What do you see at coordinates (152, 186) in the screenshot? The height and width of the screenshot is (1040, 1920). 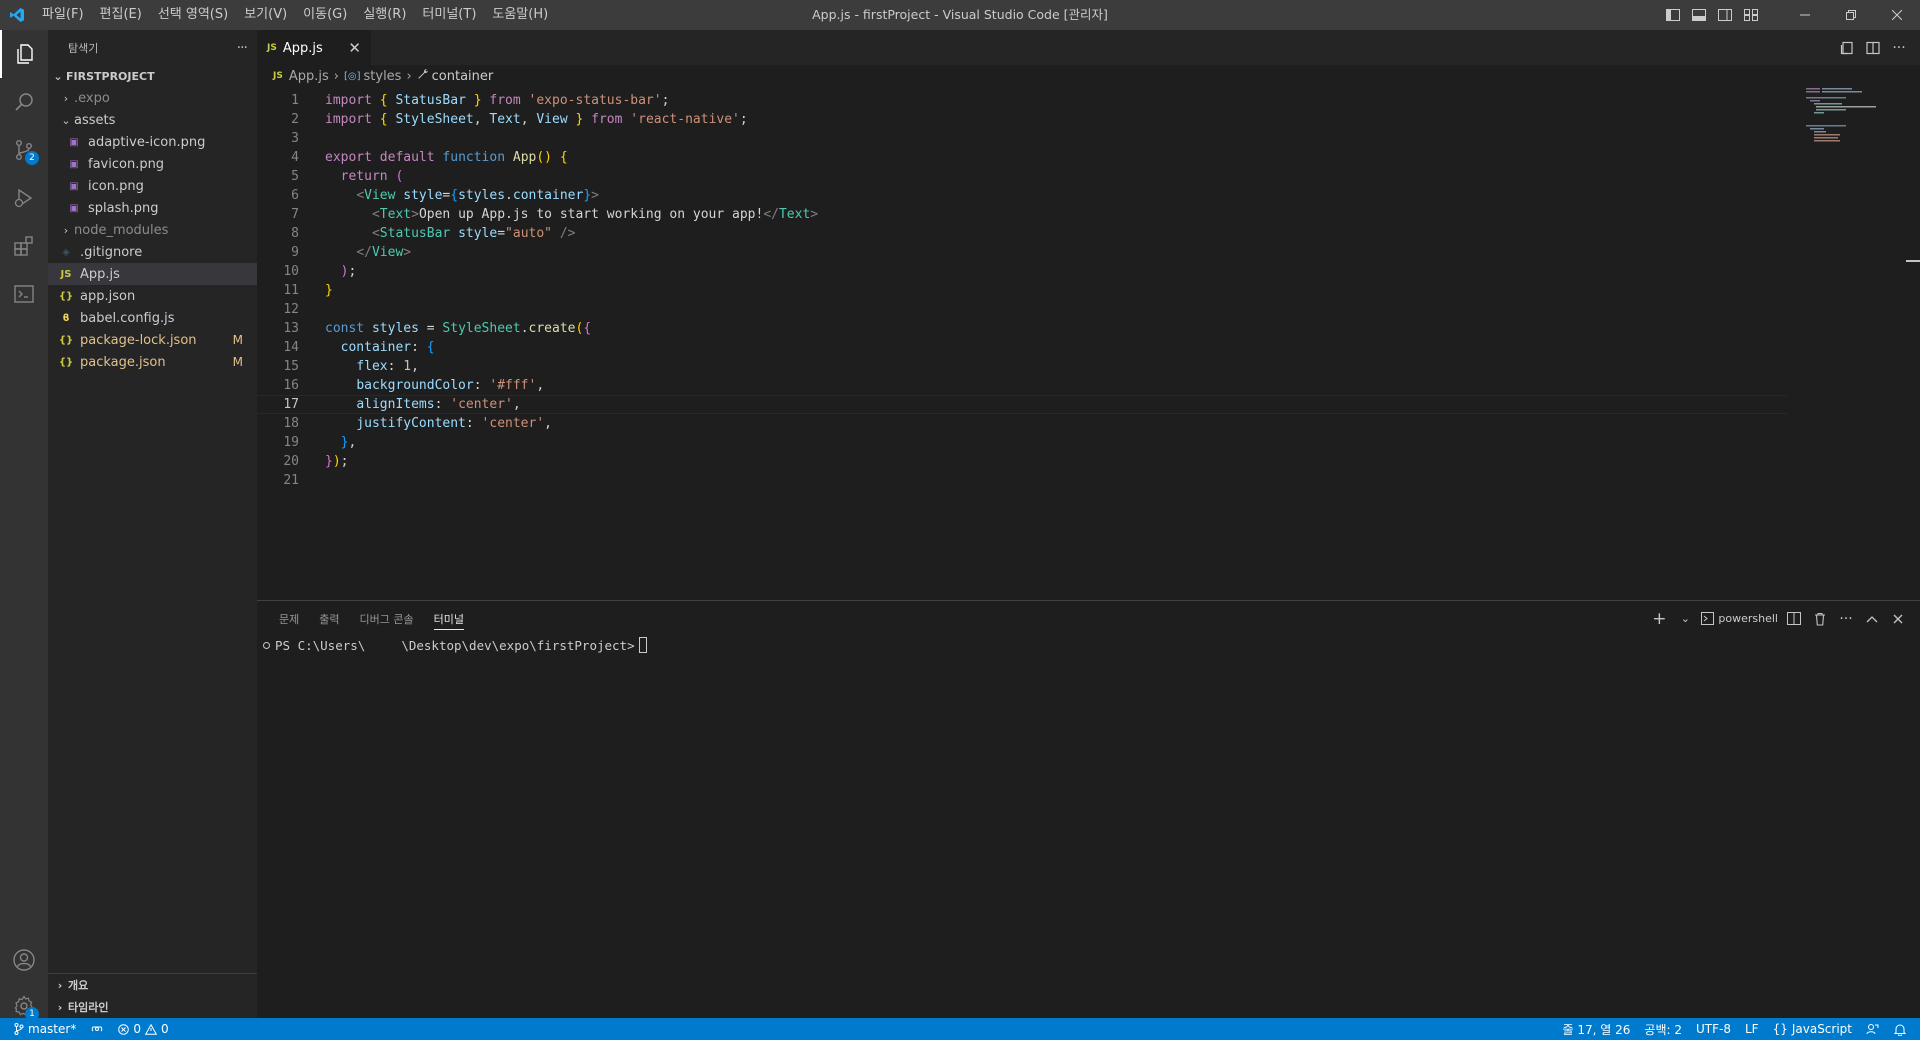 I see `tree-file: ▣ icon.png` at bounding box center [152, 186].